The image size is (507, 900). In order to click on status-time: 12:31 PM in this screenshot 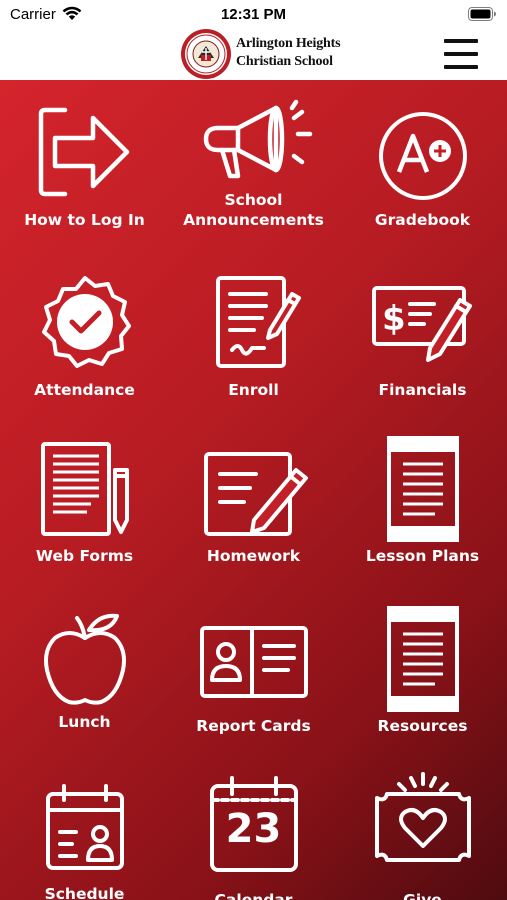, I will do `click(253, 14)`.